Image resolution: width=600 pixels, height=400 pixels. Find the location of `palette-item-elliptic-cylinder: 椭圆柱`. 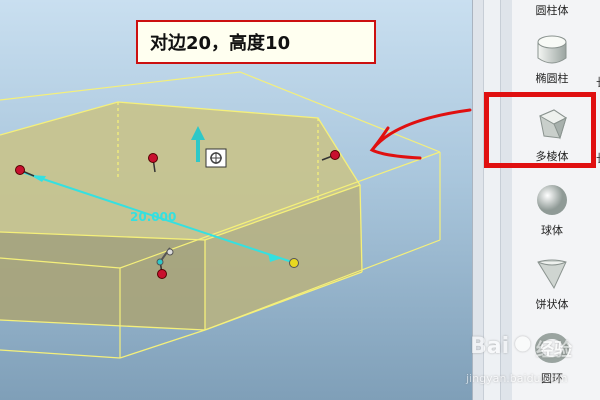

palette-item-elliptic-cylinder: 椭圆柱 is located at coordinates (552, 65).